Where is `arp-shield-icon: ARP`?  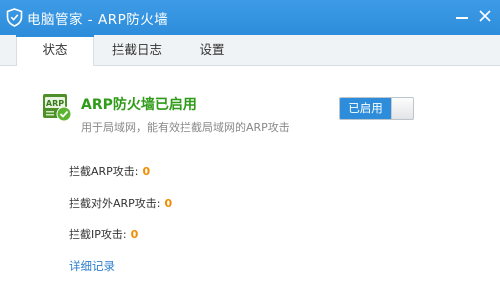
arp-shield-icon: ARP is located at coordinates (57, 108).